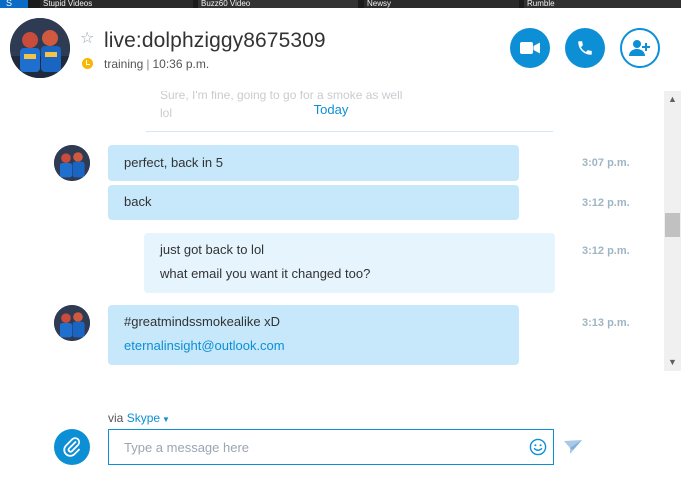 This screenshot has width=681, height=484. What do you see at coordinates (14, 4) in the screenshot?
I see `skype-logo-icon: S` at bounding box center [14, 4].